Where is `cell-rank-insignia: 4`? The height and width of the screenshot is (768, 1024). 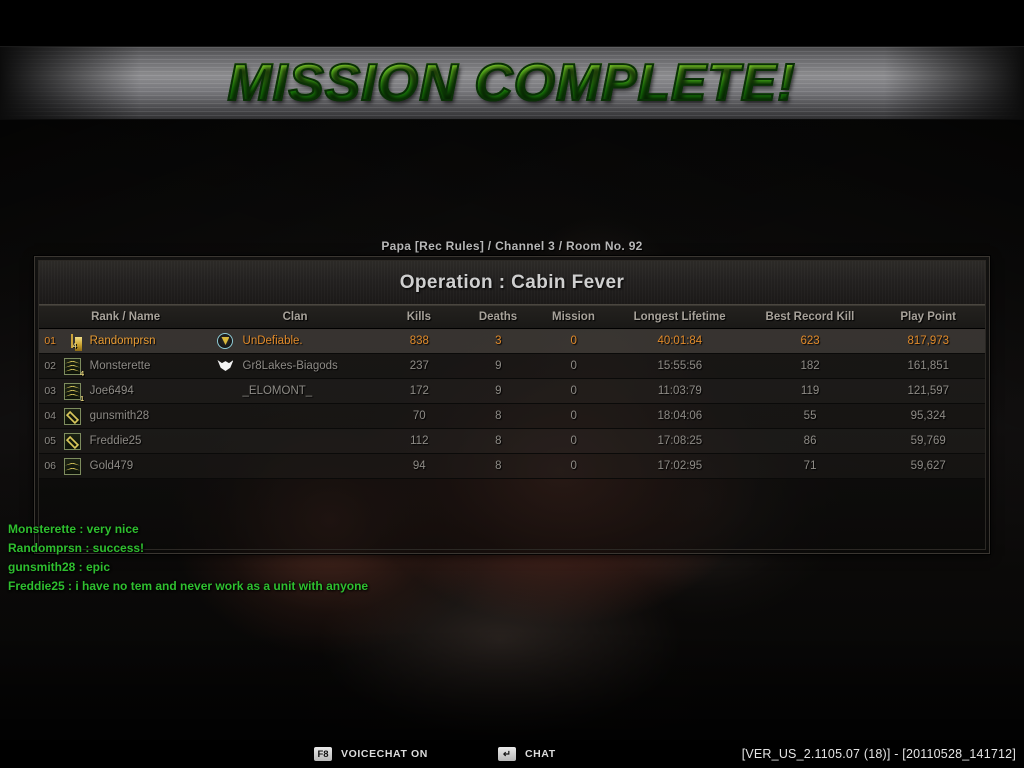
cell-rank-insignia: 4 is located at coordinates (72, 342).